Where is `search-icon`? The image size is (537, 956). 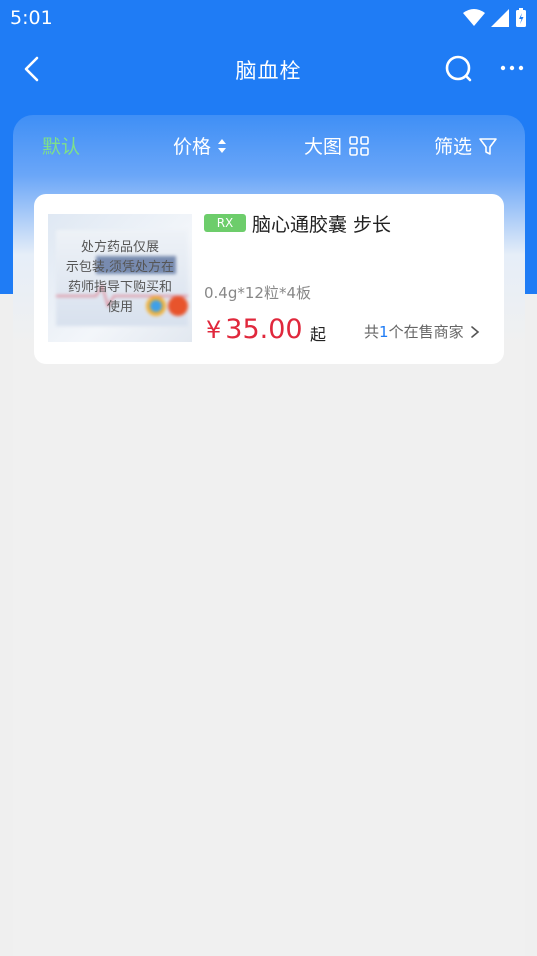
search-icon is located at coordinates (459, 69).